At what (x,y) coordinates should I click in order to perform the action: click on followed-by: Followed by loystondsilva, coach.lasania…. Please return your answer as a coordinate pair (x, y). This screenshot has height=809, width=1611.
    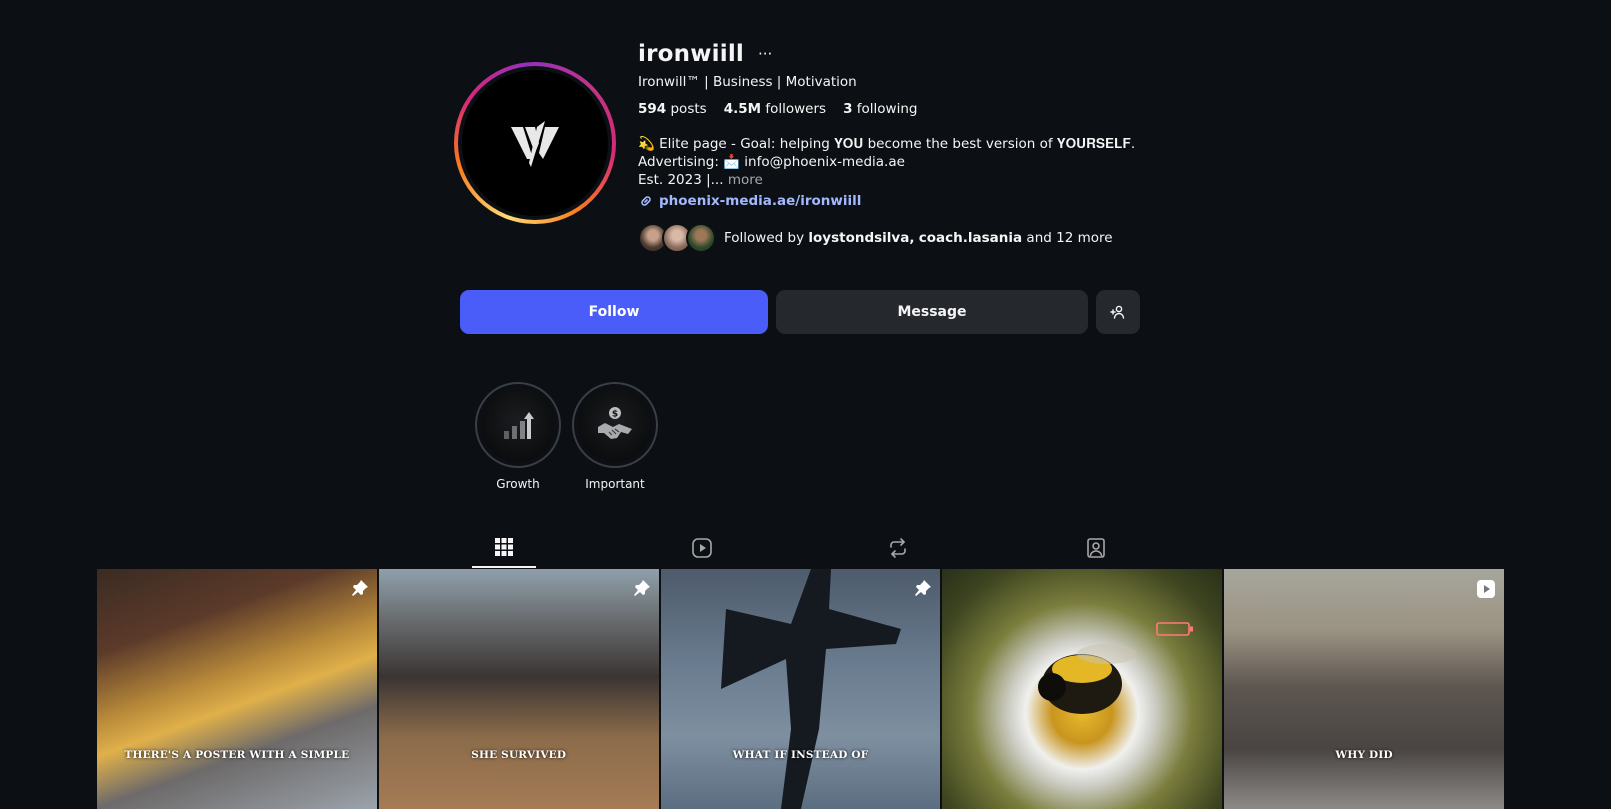
    Looking at the image, I should click on (898, 238).